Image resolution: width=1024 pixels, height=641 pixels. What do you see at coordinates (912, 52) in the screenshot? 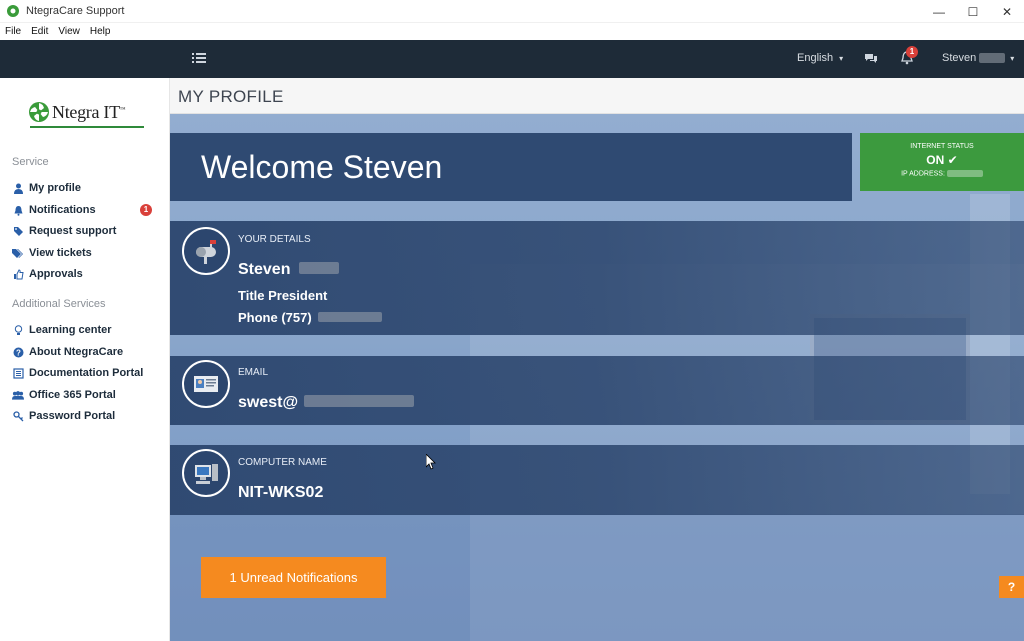
I see `notification-count-badge: 1` at bounding box center [912, 52].